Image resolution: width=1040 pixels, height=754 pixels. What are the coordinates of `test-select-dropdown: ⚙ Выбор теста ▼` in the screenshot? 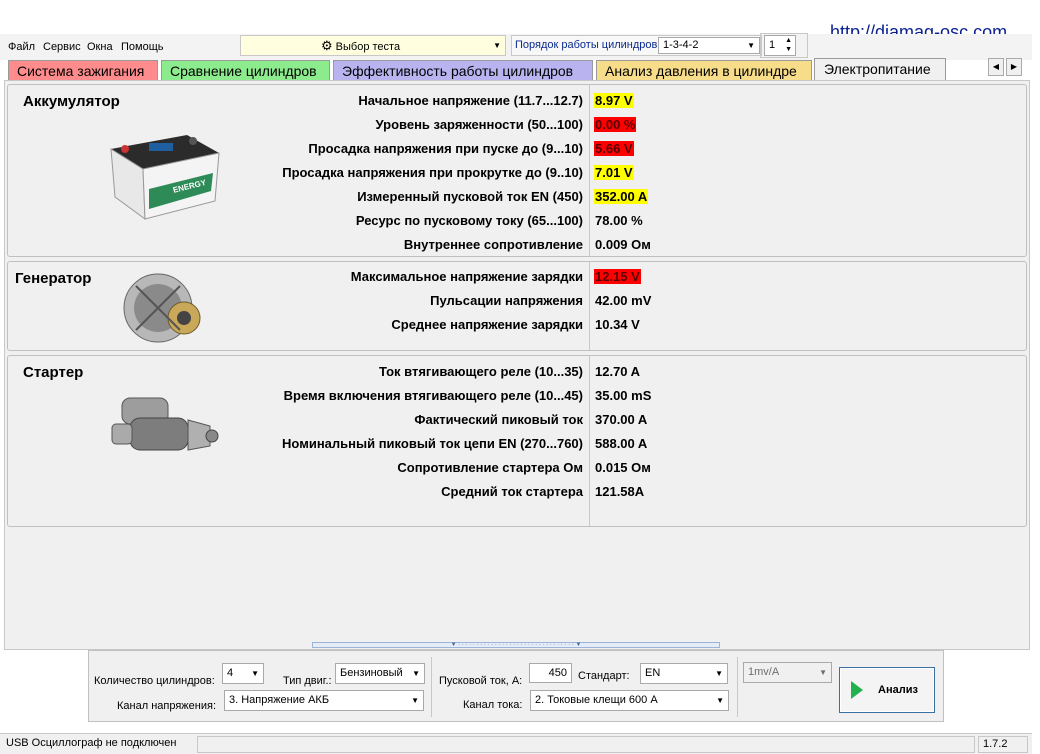 It's located at (373, 45).